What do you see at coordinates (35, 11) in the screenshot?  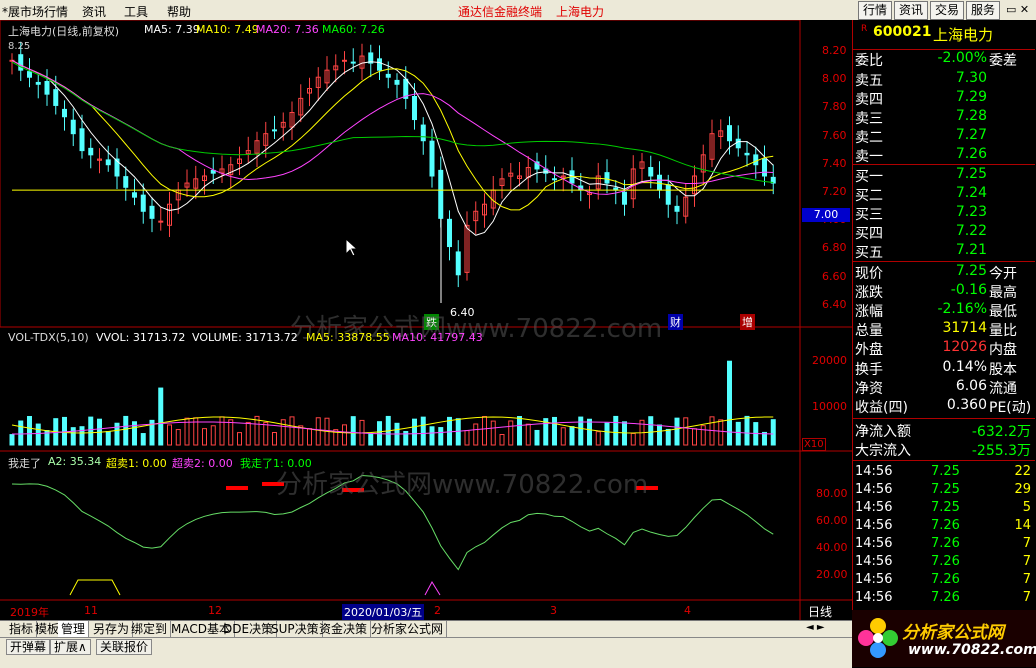 I see `market-menu: *展市场行情` at bounding box center [35, 11].